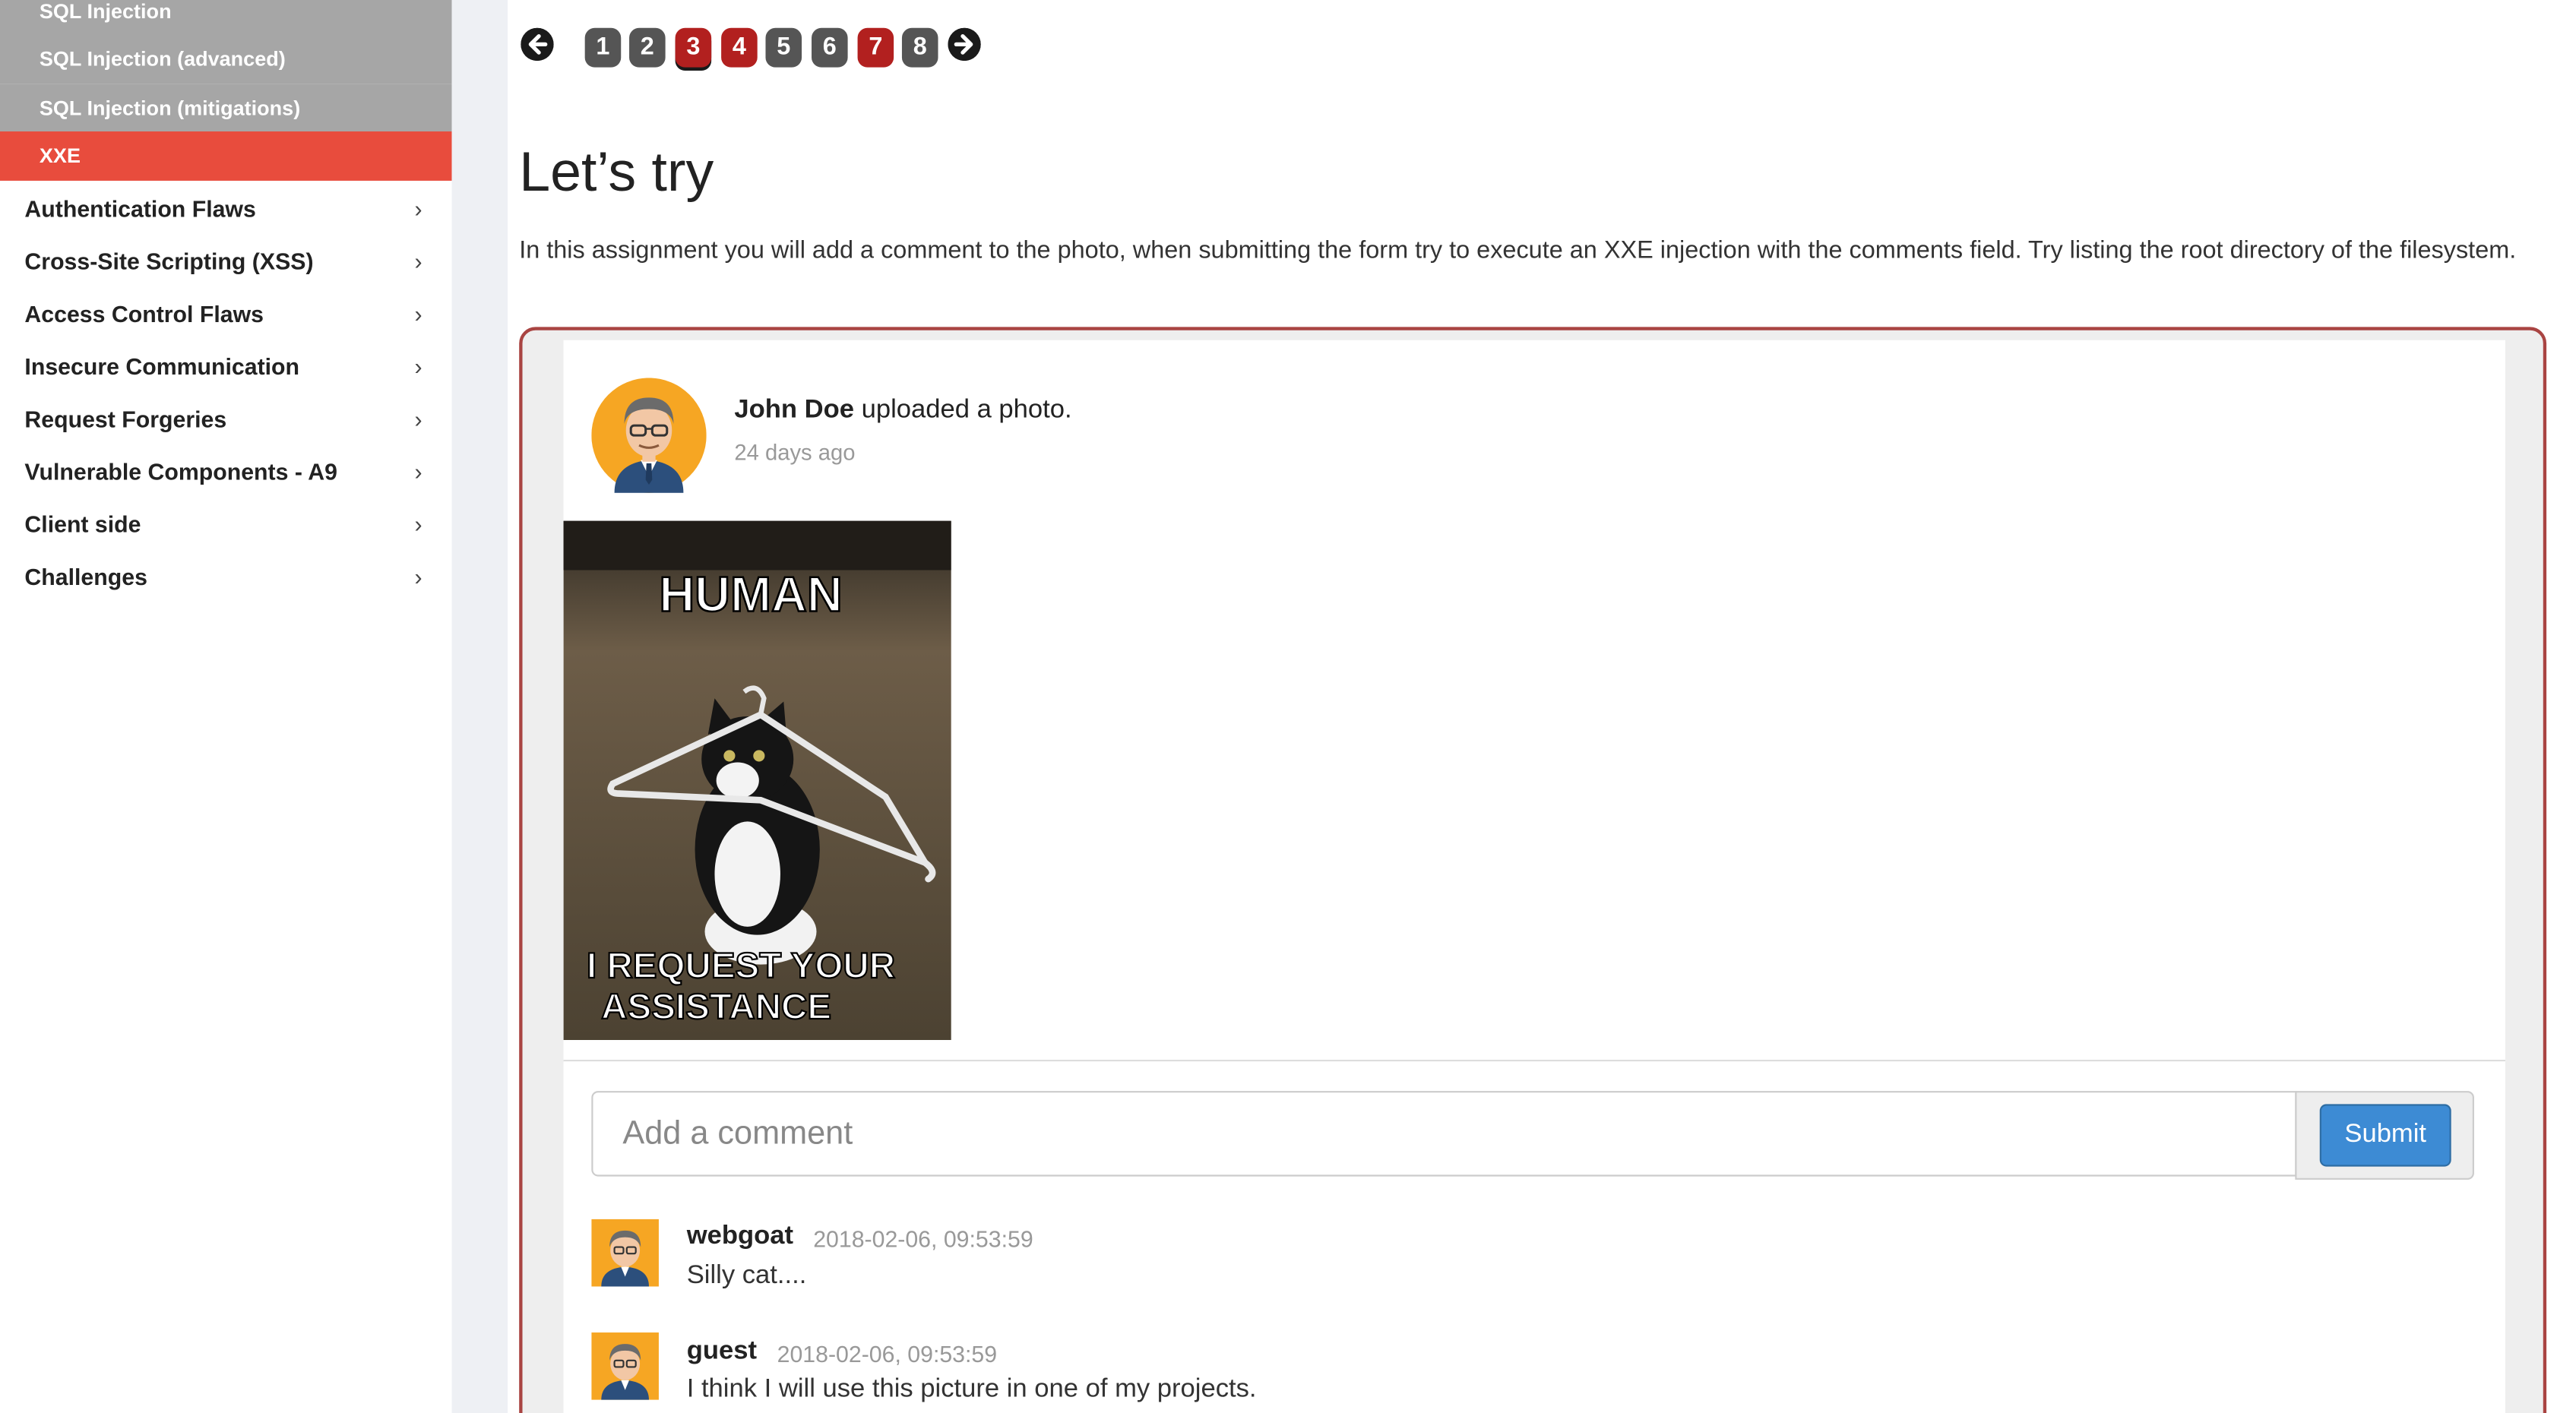 The image size is (2576, 1413). Describe the element at coordinates (741, 966) in the screenshot. I see `photo-caption-bottom-1: I REQUEST YOUR` at that location.